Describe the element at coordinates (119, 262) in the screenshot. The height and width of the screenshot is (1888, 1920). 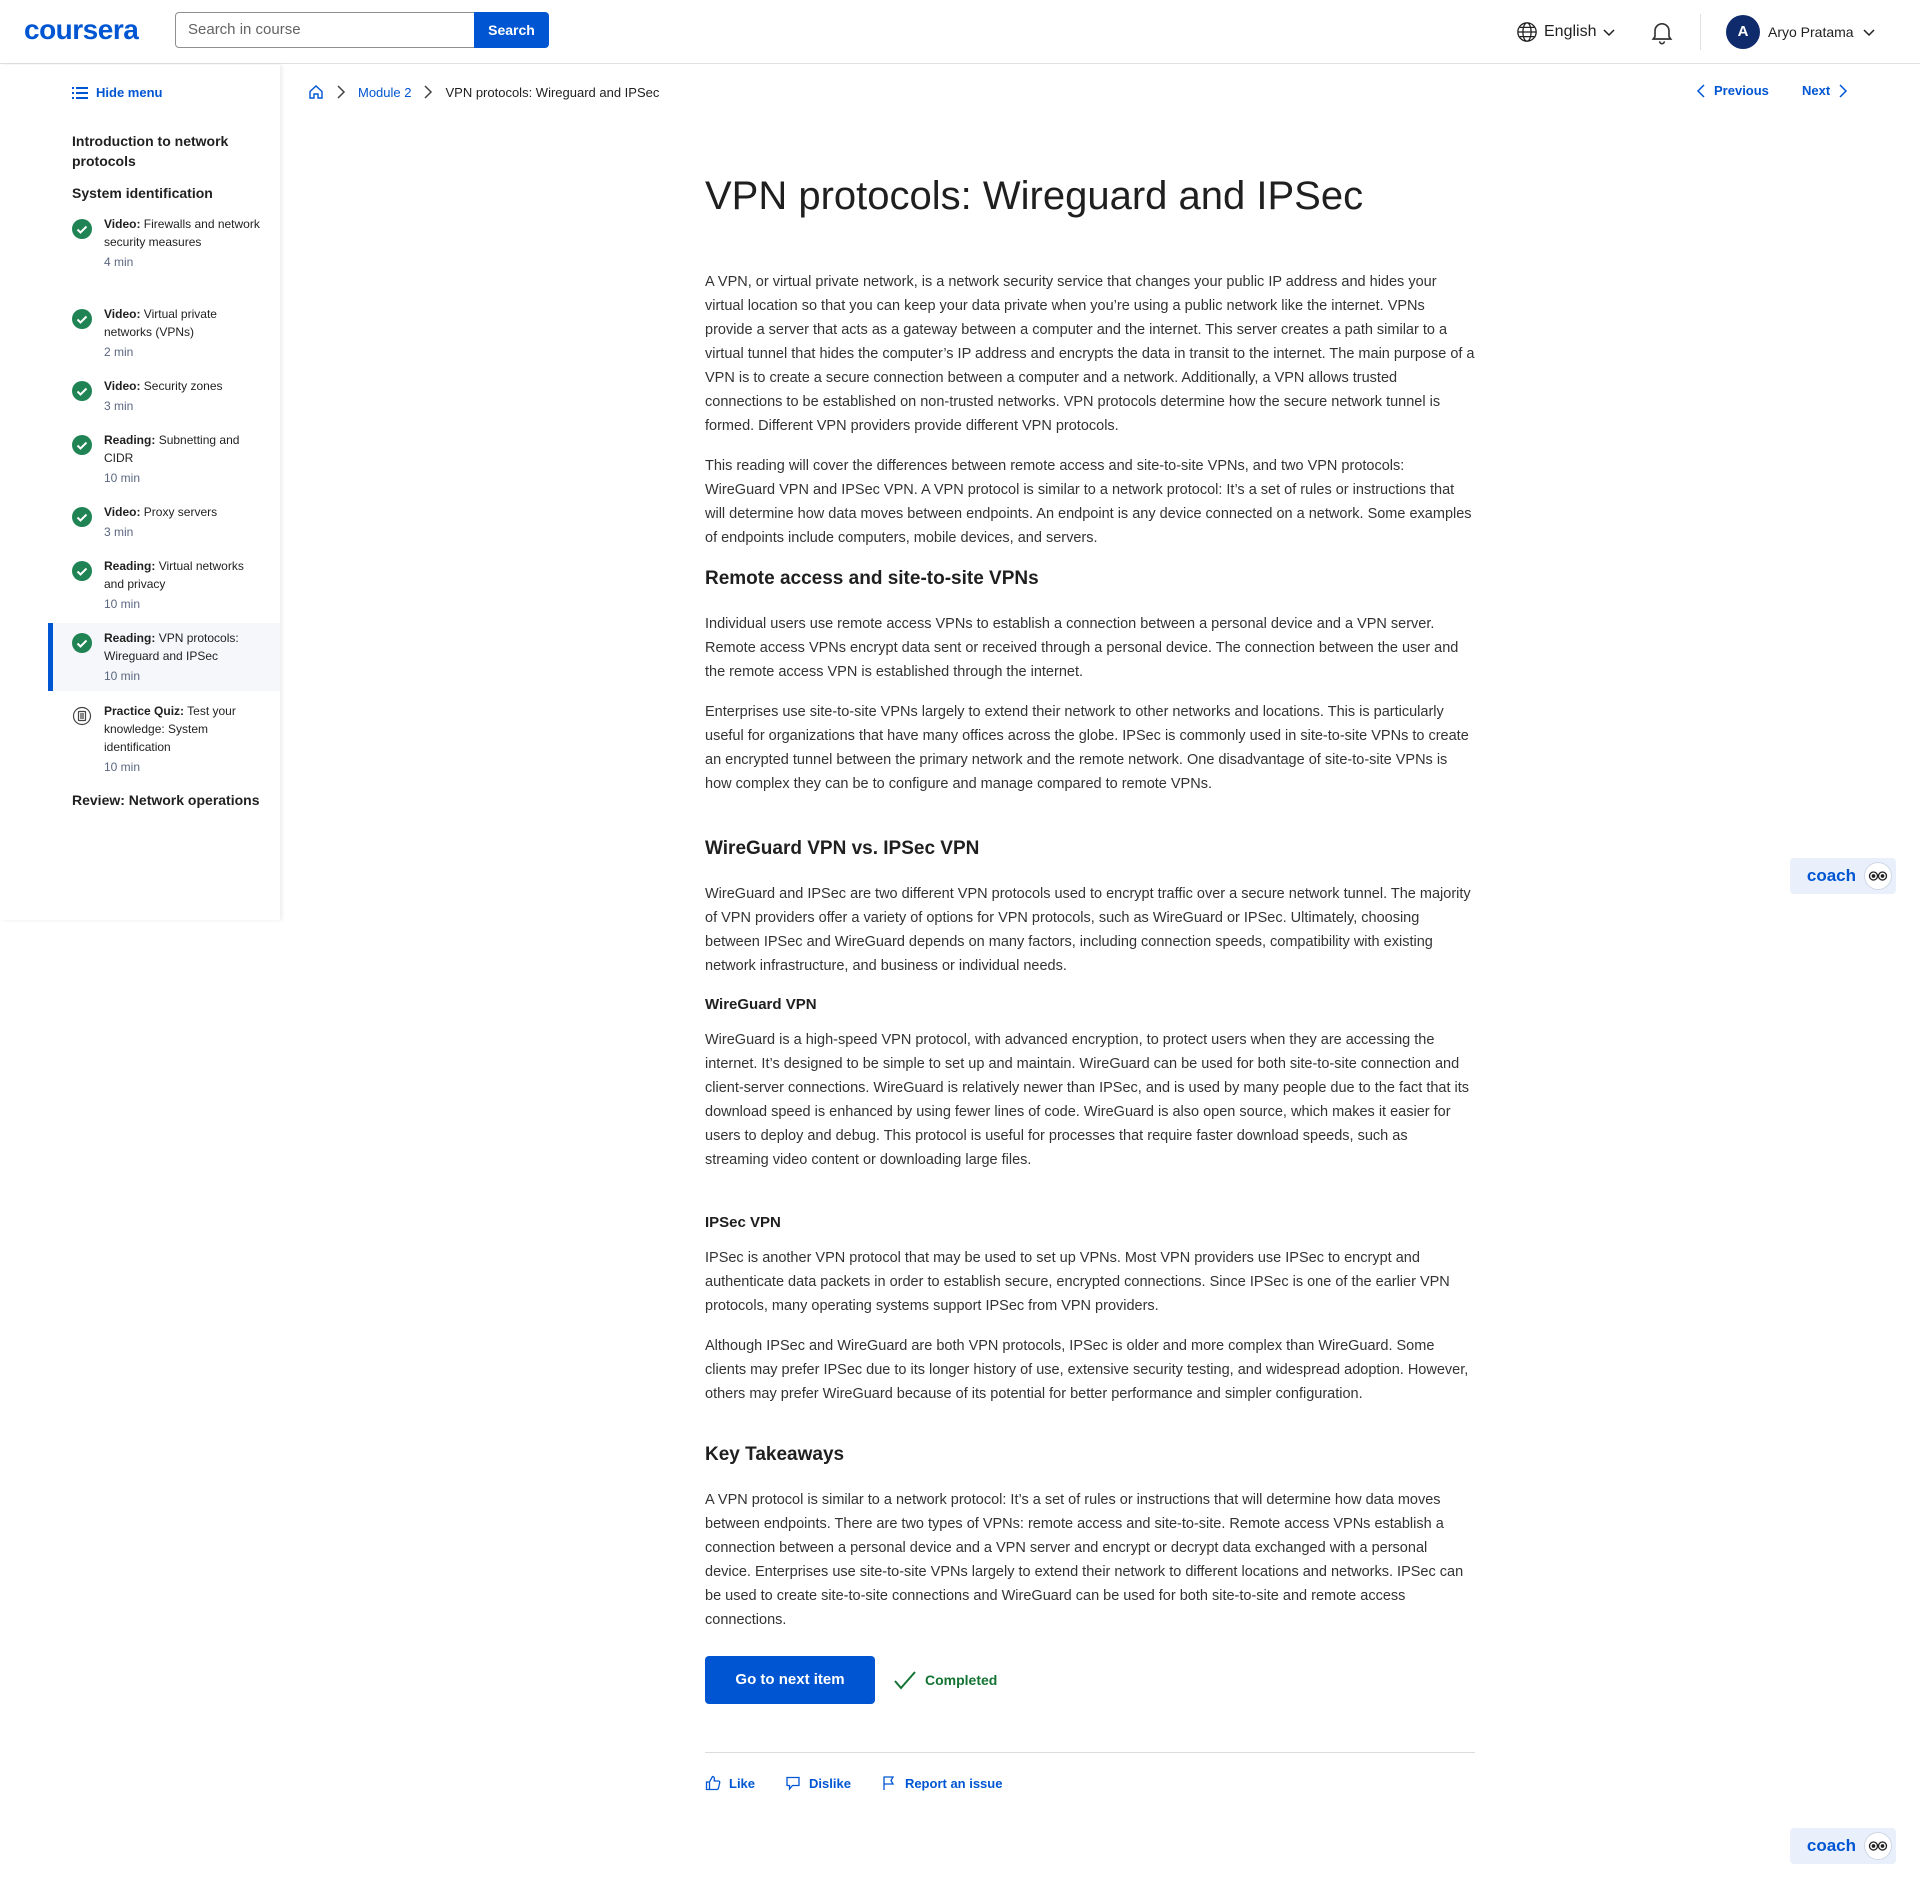
I see `item-duration: 4 min` at that location.